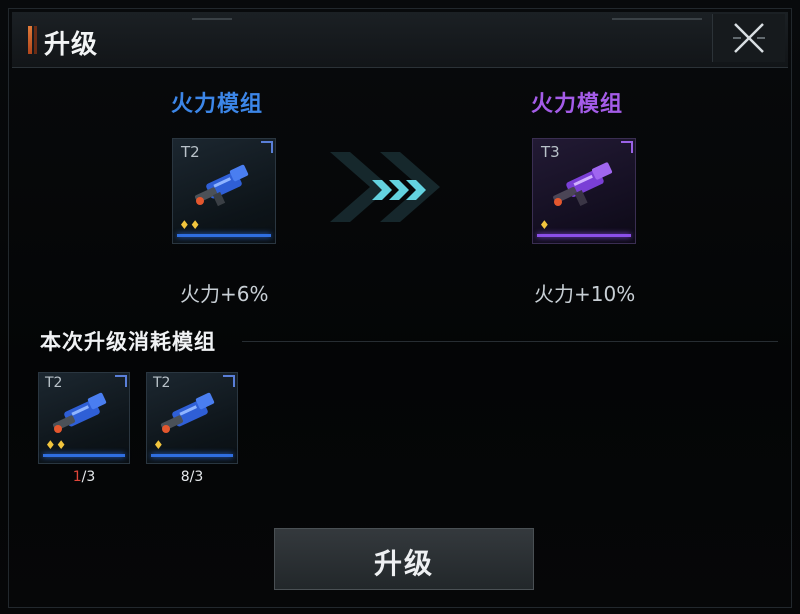 This screenshot has height=614, width=800. What do you see at coordinates (217, 104) in the screenshot?
I see `current-module-name: 火力模组` at bounding box center [217, 104].